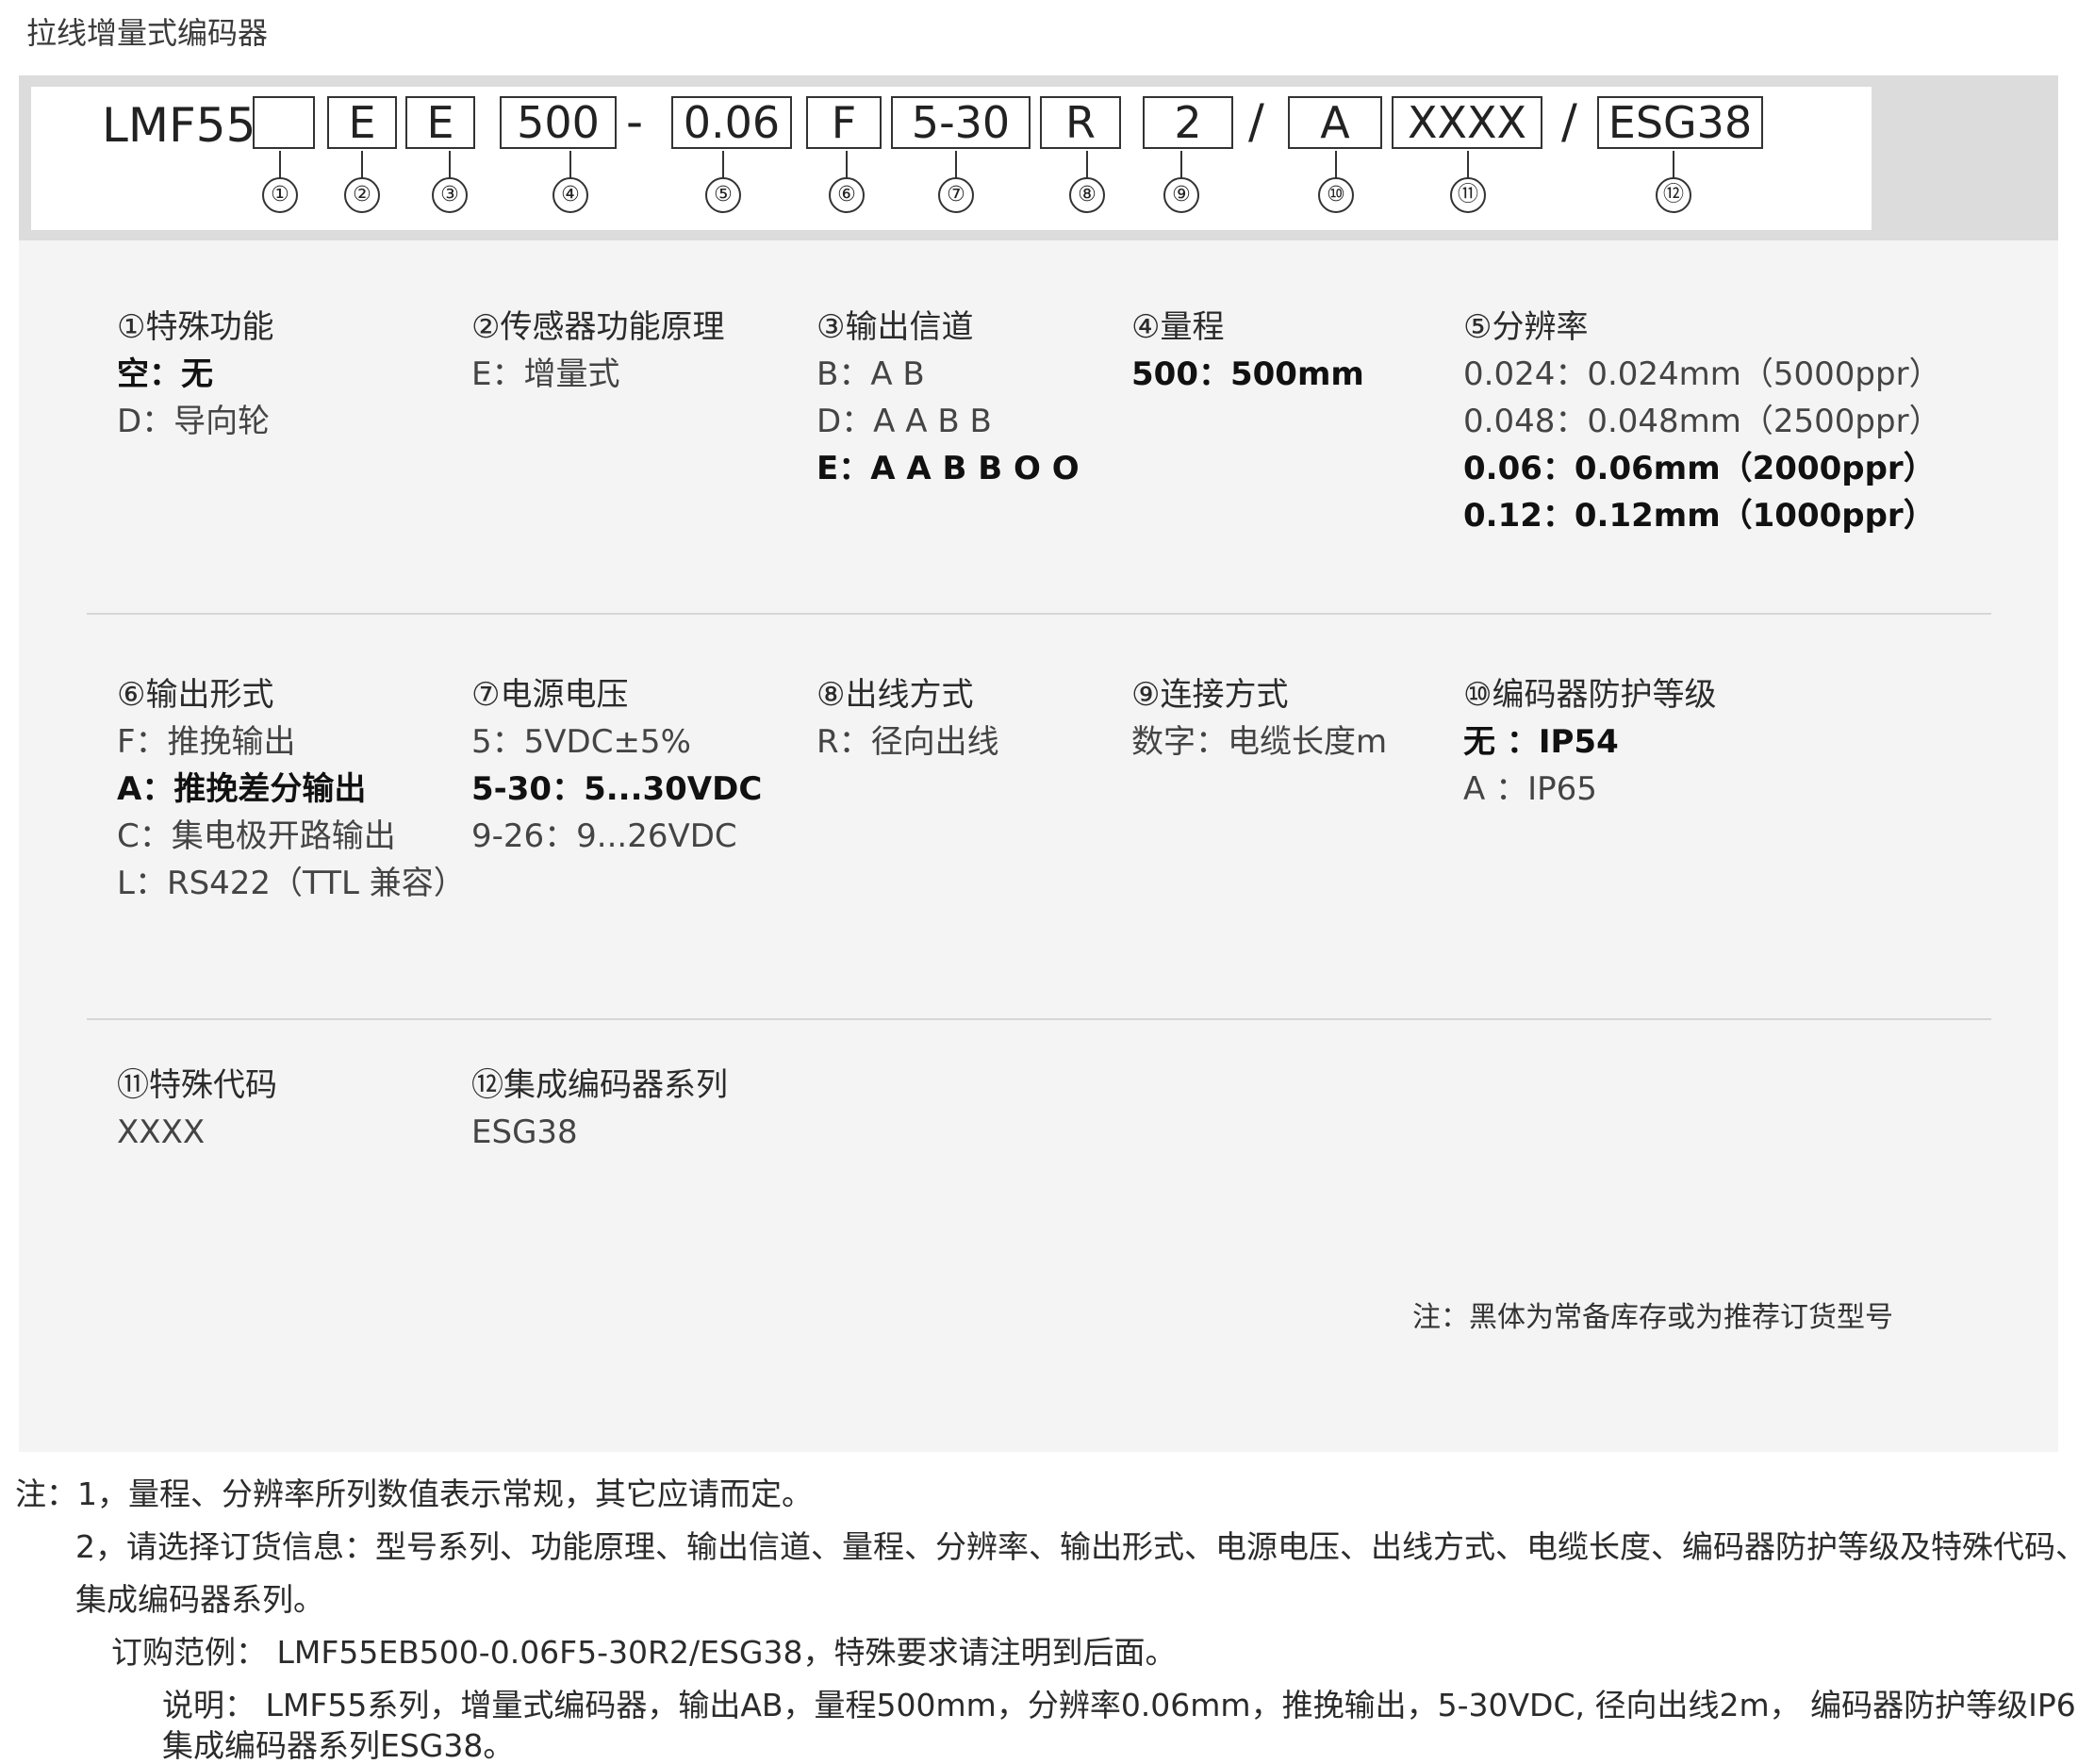  Describe the element at coordinates (440, 122) in the screenshot. I see `code-box-3: E` at that location.